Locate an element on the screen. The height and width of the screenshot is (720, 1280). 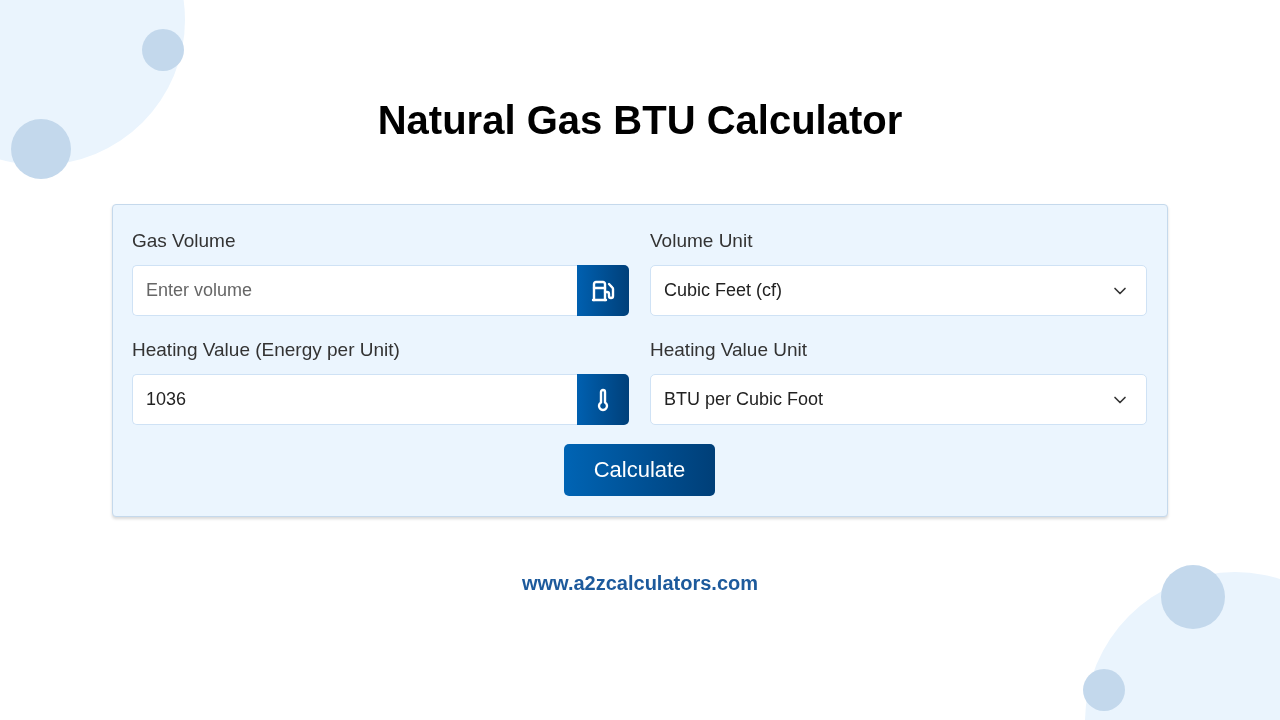
dropdown: BTU per Cubic Foot is located at coordinates (898, 399).